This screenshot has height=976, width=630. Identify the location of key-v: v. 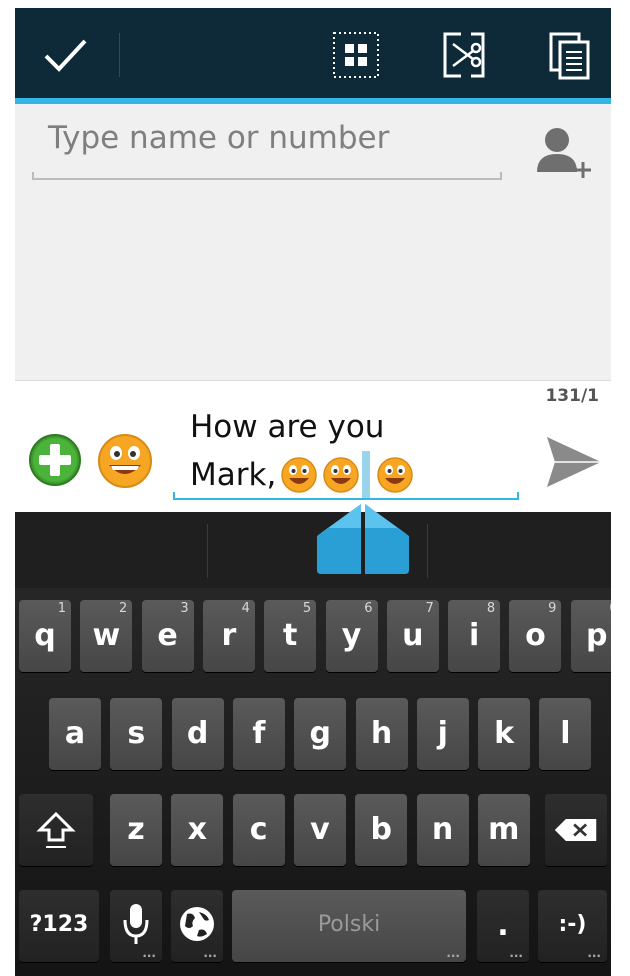
(319, 830).